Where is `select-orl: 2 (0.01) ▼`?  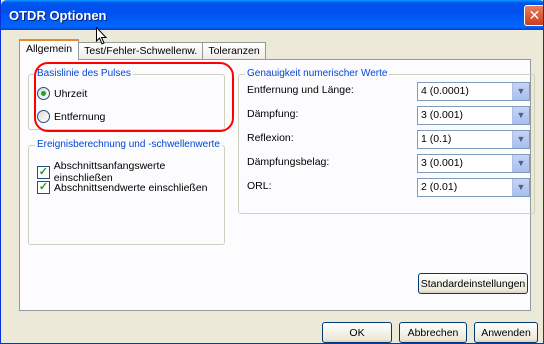 select-orl: 2 (0.01) ▼ is located at coordinates (473, 187).